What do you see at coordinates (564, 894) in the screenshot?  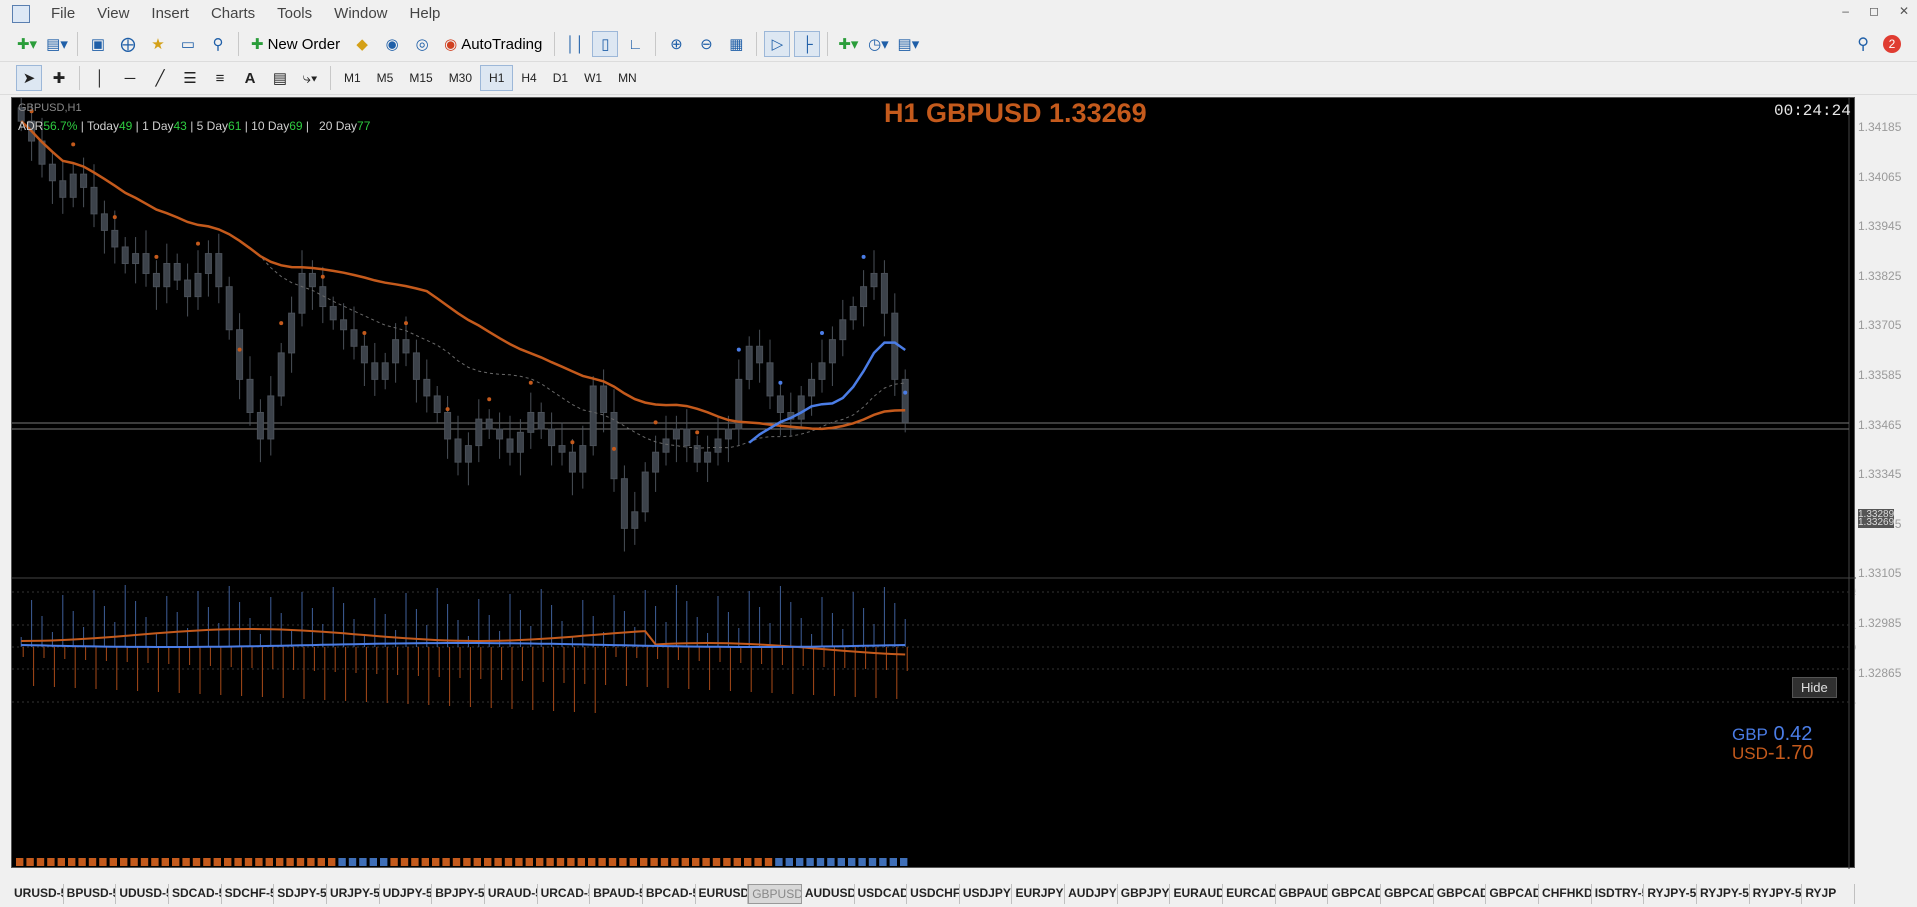 I see `chart-tab: URCAD-5` at bounding box center [564, 894].